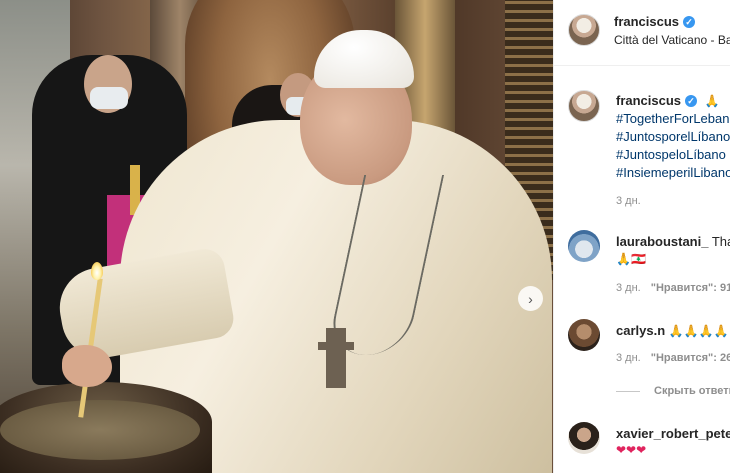 The image size is (730, 473). I want to click on comment-username: xavier_robert_peters, so click(673, 433).